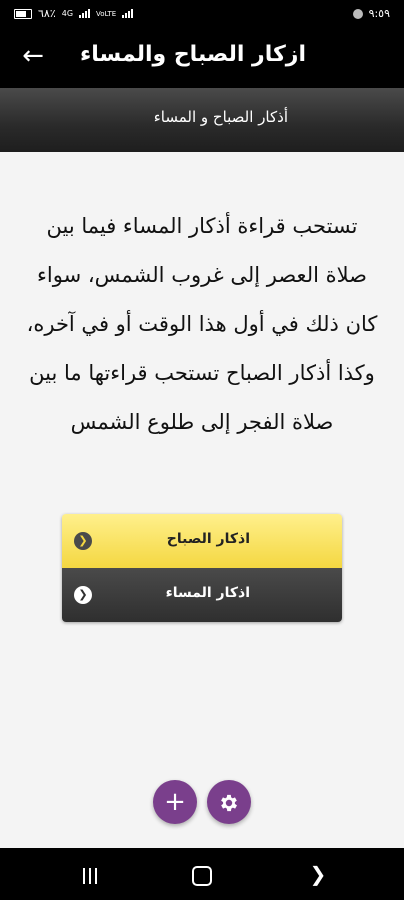 This screenshot has height=900, width=404. I want to click on evening-azkar-button: ❯ اذكار المساء, so click(202, 595).